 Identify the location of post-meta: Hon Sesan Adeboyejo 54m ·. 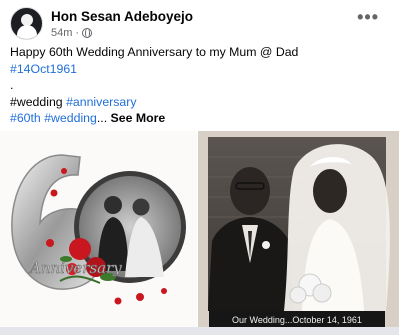
(122, 24).